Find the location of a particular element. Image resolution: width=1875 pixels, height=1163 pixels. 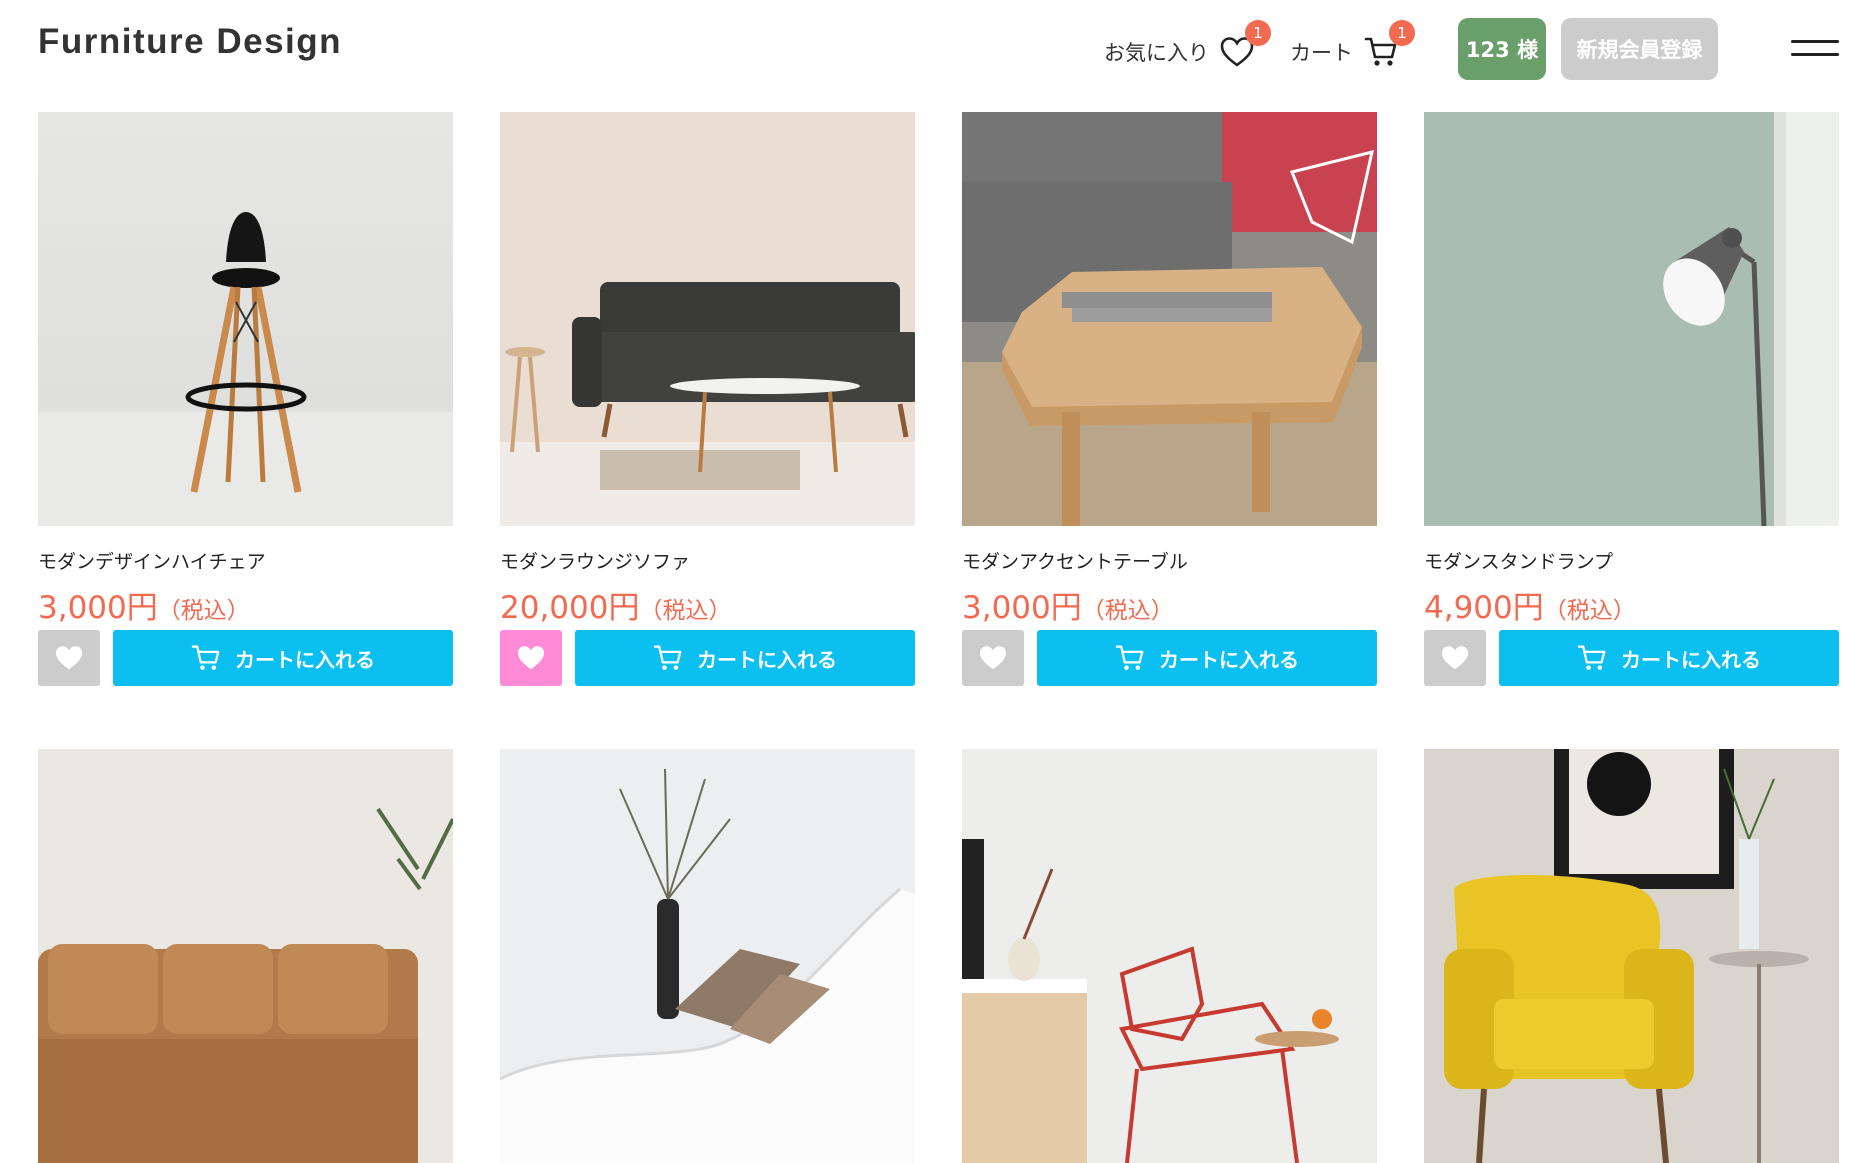

price-amount: 4,900円 is located at coordinates (1484, 608).